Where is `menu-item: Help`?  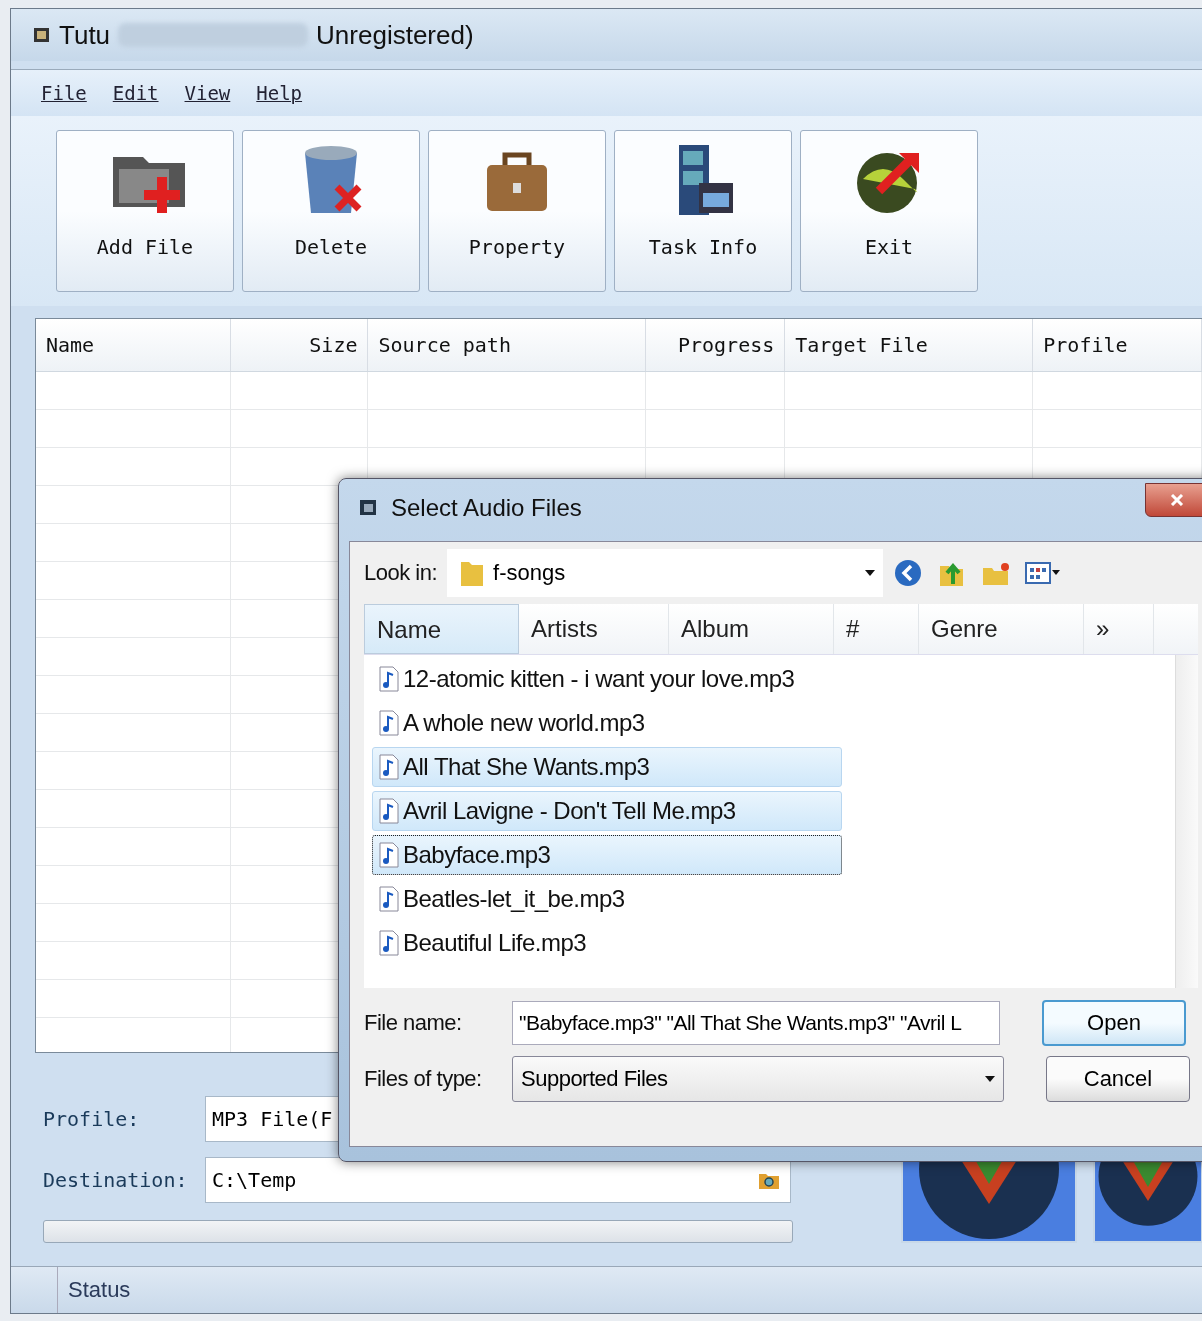
menu-item: Help is located at coordinates (279, 93).